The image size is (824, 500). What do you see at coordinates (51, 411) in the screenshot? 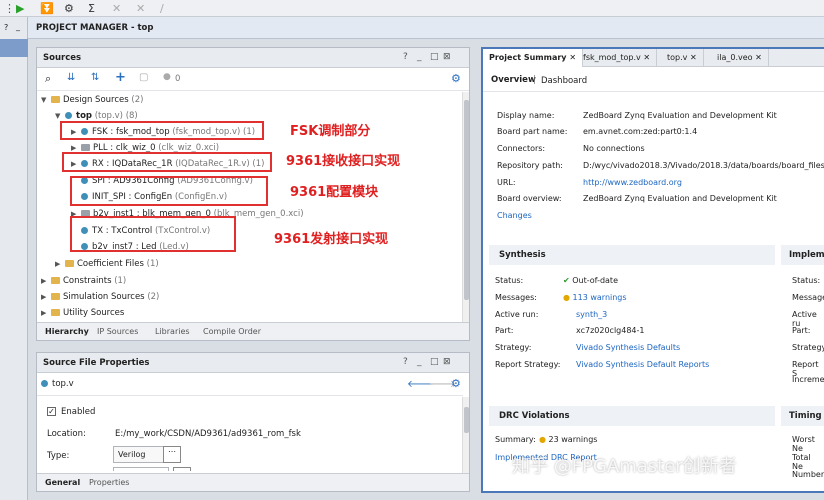
I see `checkmark-icon: ✓` at bounding box center [51, 411].